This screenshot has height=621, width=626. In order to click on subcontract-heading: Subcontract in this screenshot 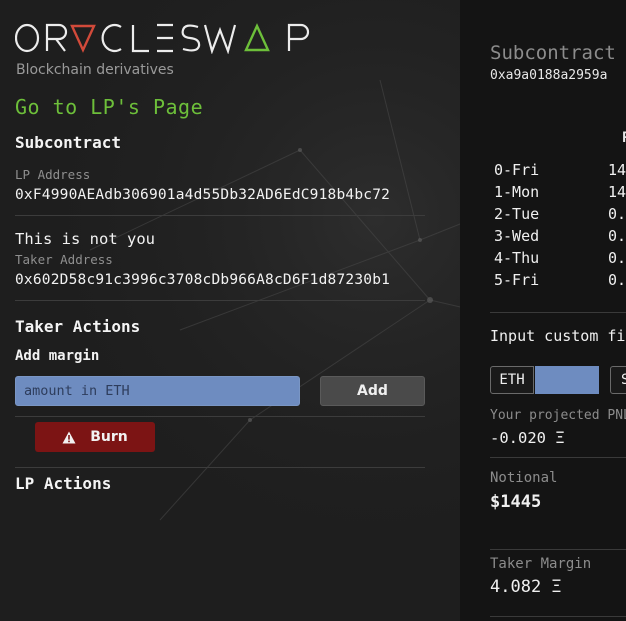, I will do `click(68, 142)`.